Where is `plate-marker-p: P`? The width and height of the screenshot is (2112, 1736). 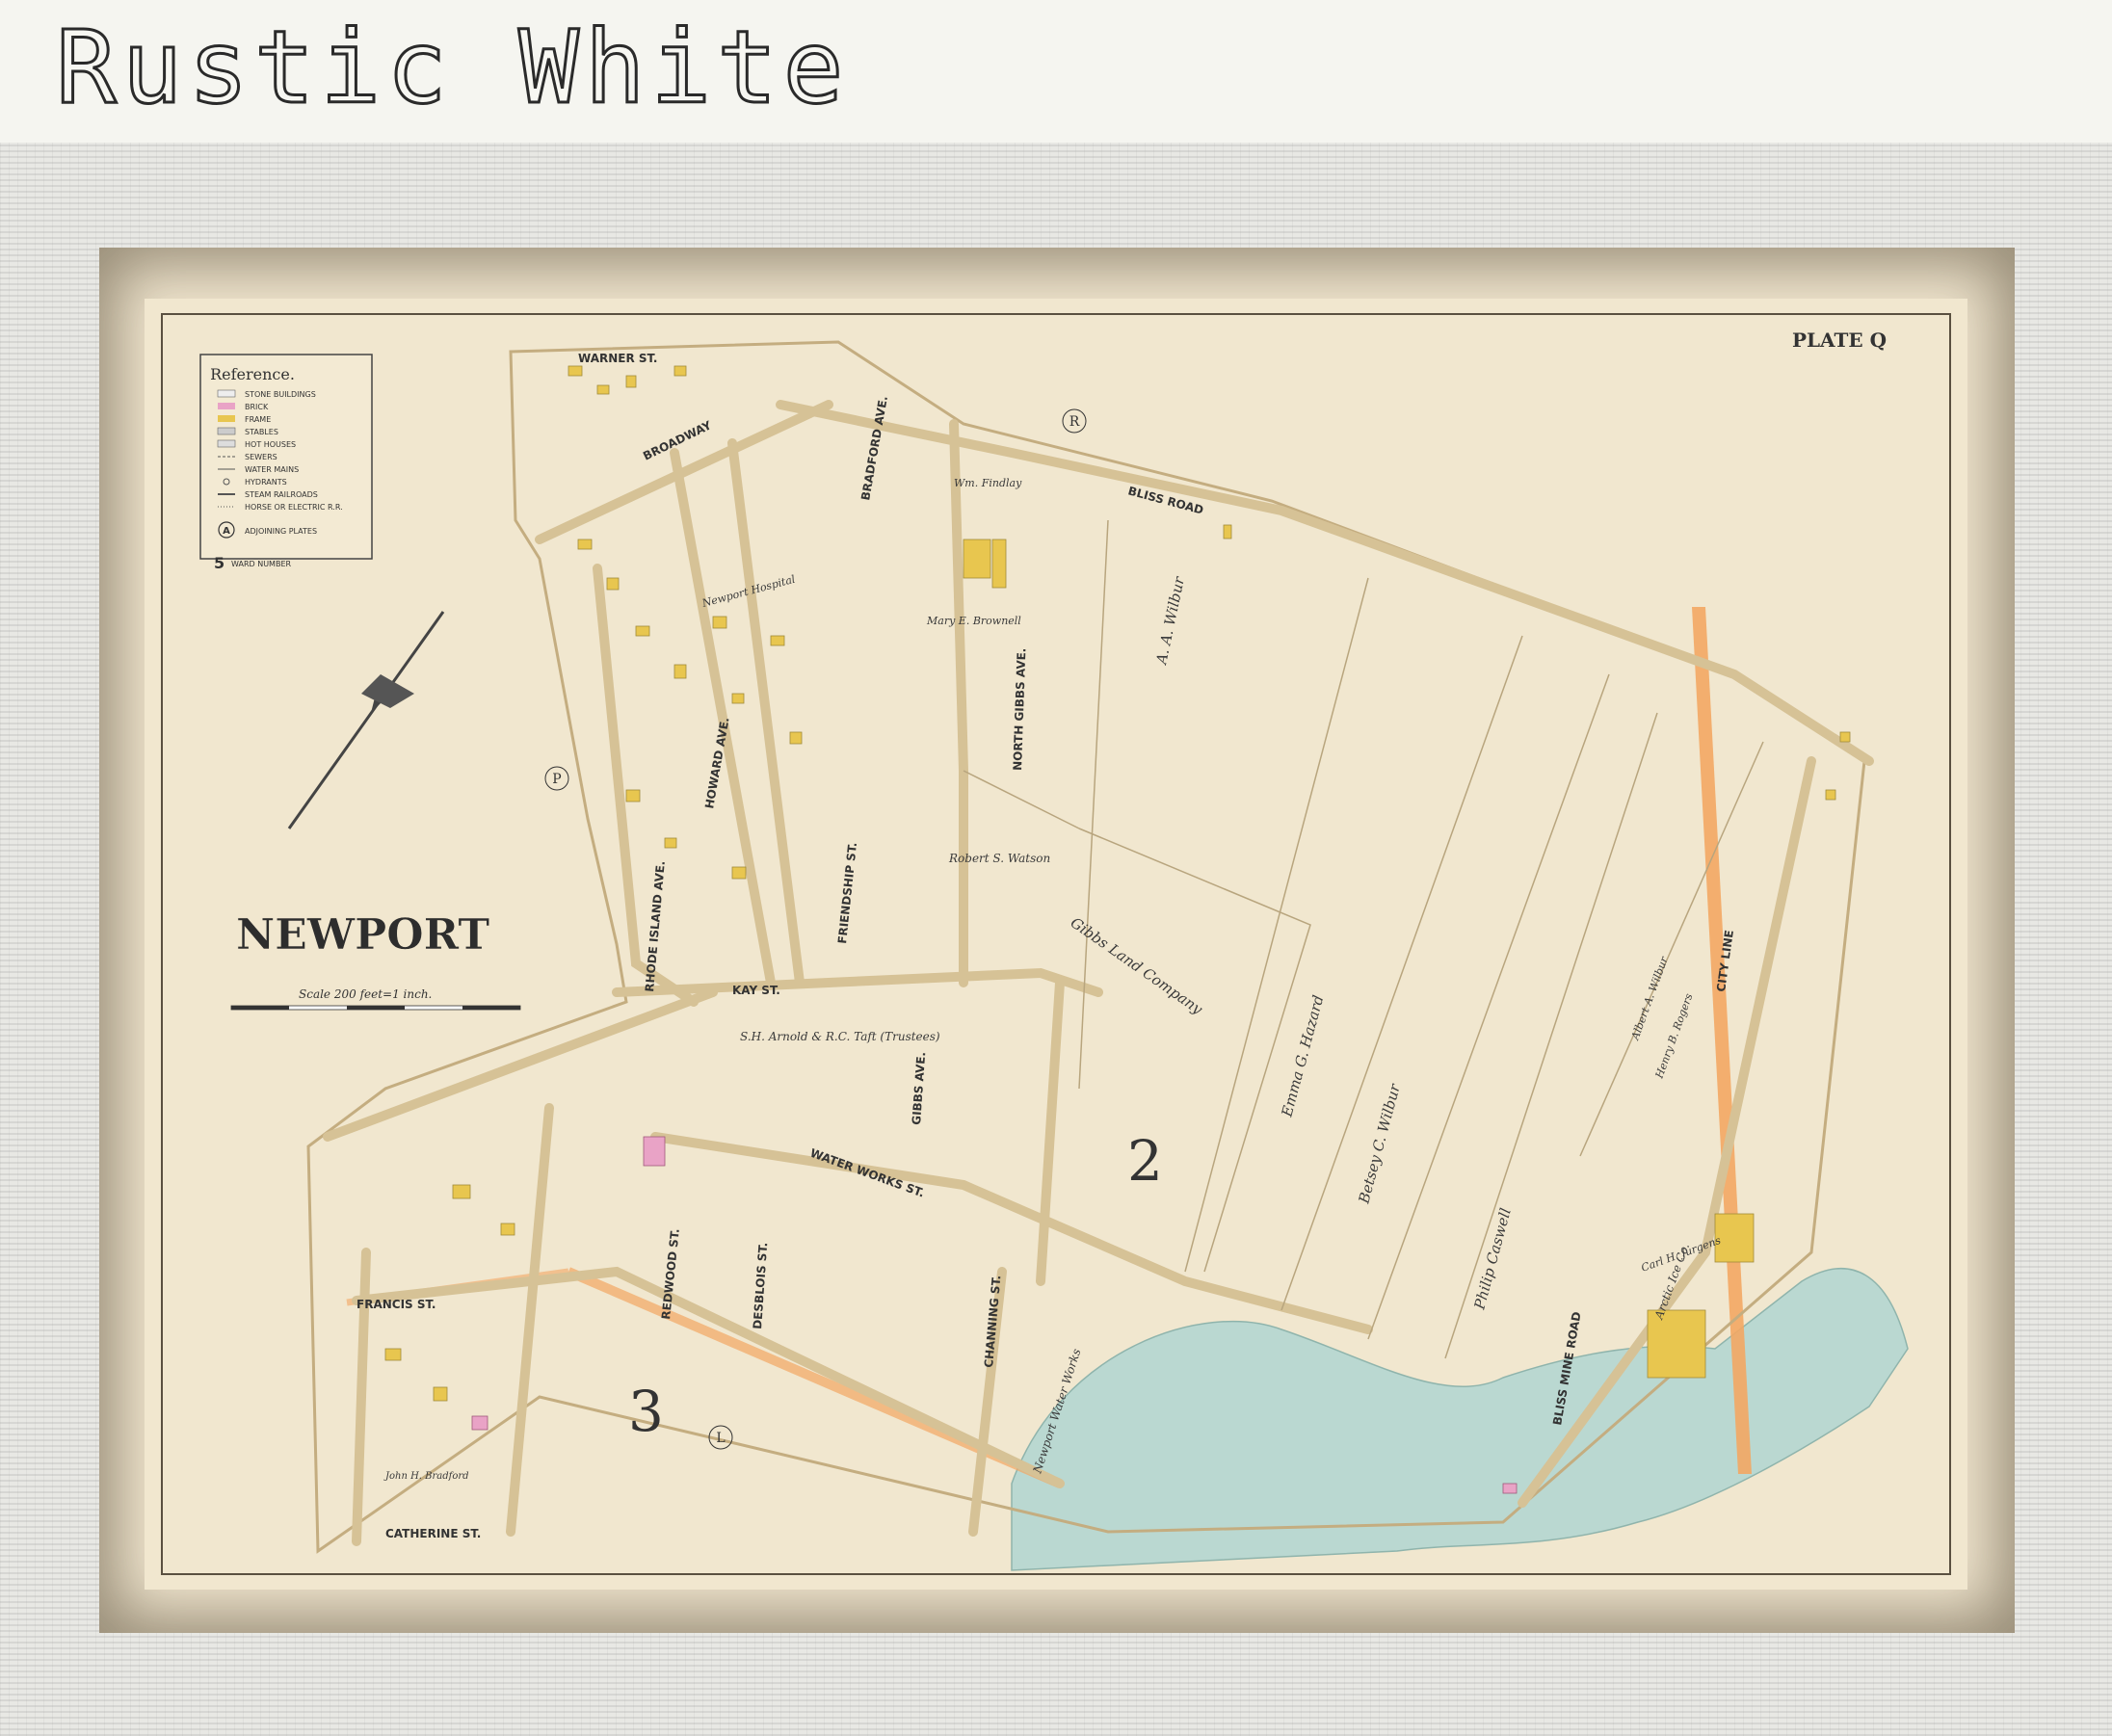
plate-marker-p: P is located at coordinates (556, 779).